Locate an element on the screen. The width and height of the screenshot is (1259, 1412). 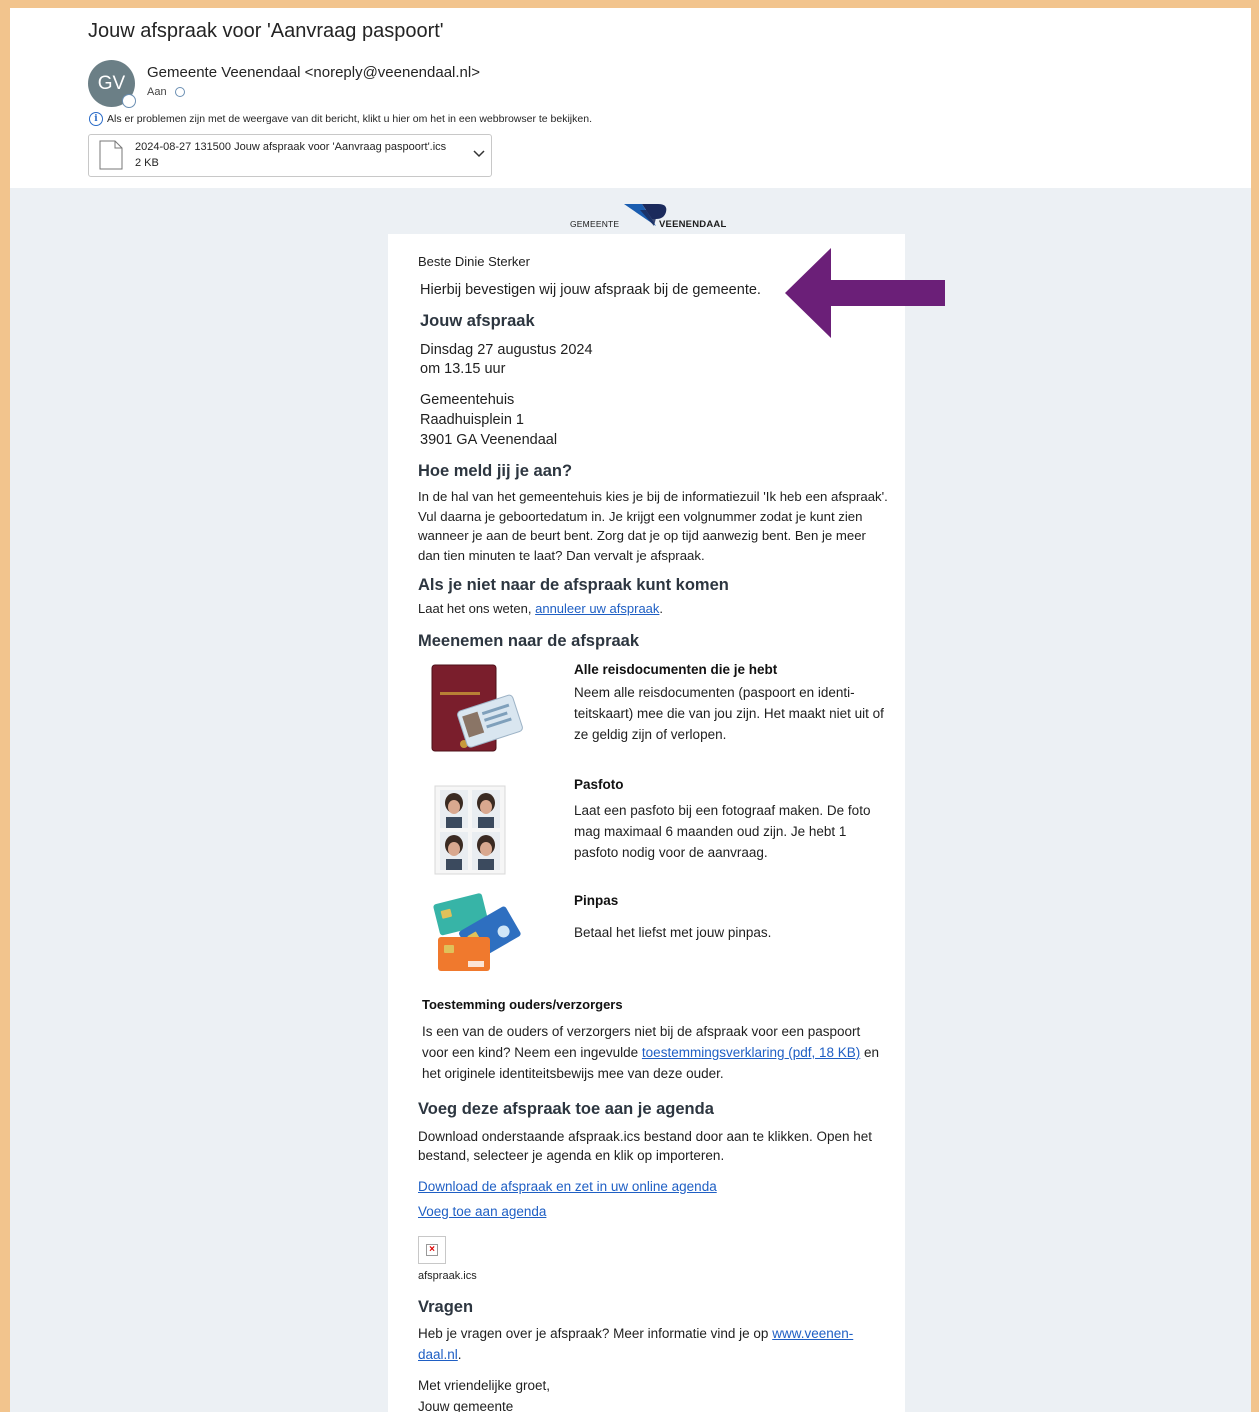
bank-cards-image is located at coordinates (477, 932).